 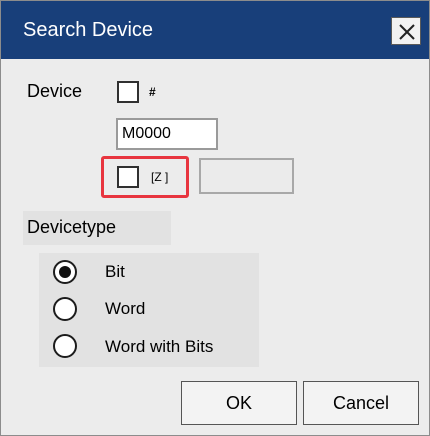 I want to click on radio-word, so click(x=65, y=309).